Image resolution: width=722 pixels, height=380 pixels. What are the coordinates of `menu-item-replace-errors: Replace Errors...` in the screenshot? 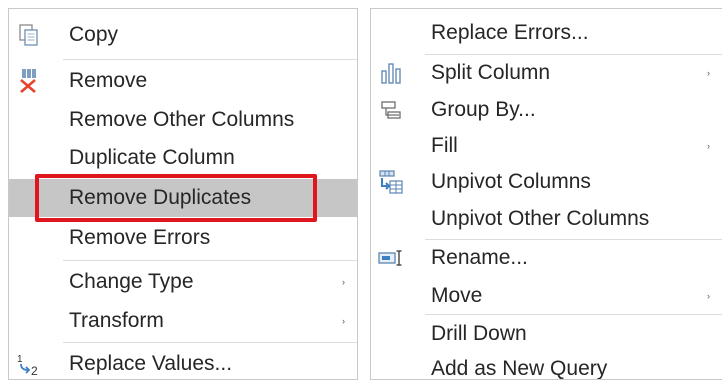 It's located at (546, 33).